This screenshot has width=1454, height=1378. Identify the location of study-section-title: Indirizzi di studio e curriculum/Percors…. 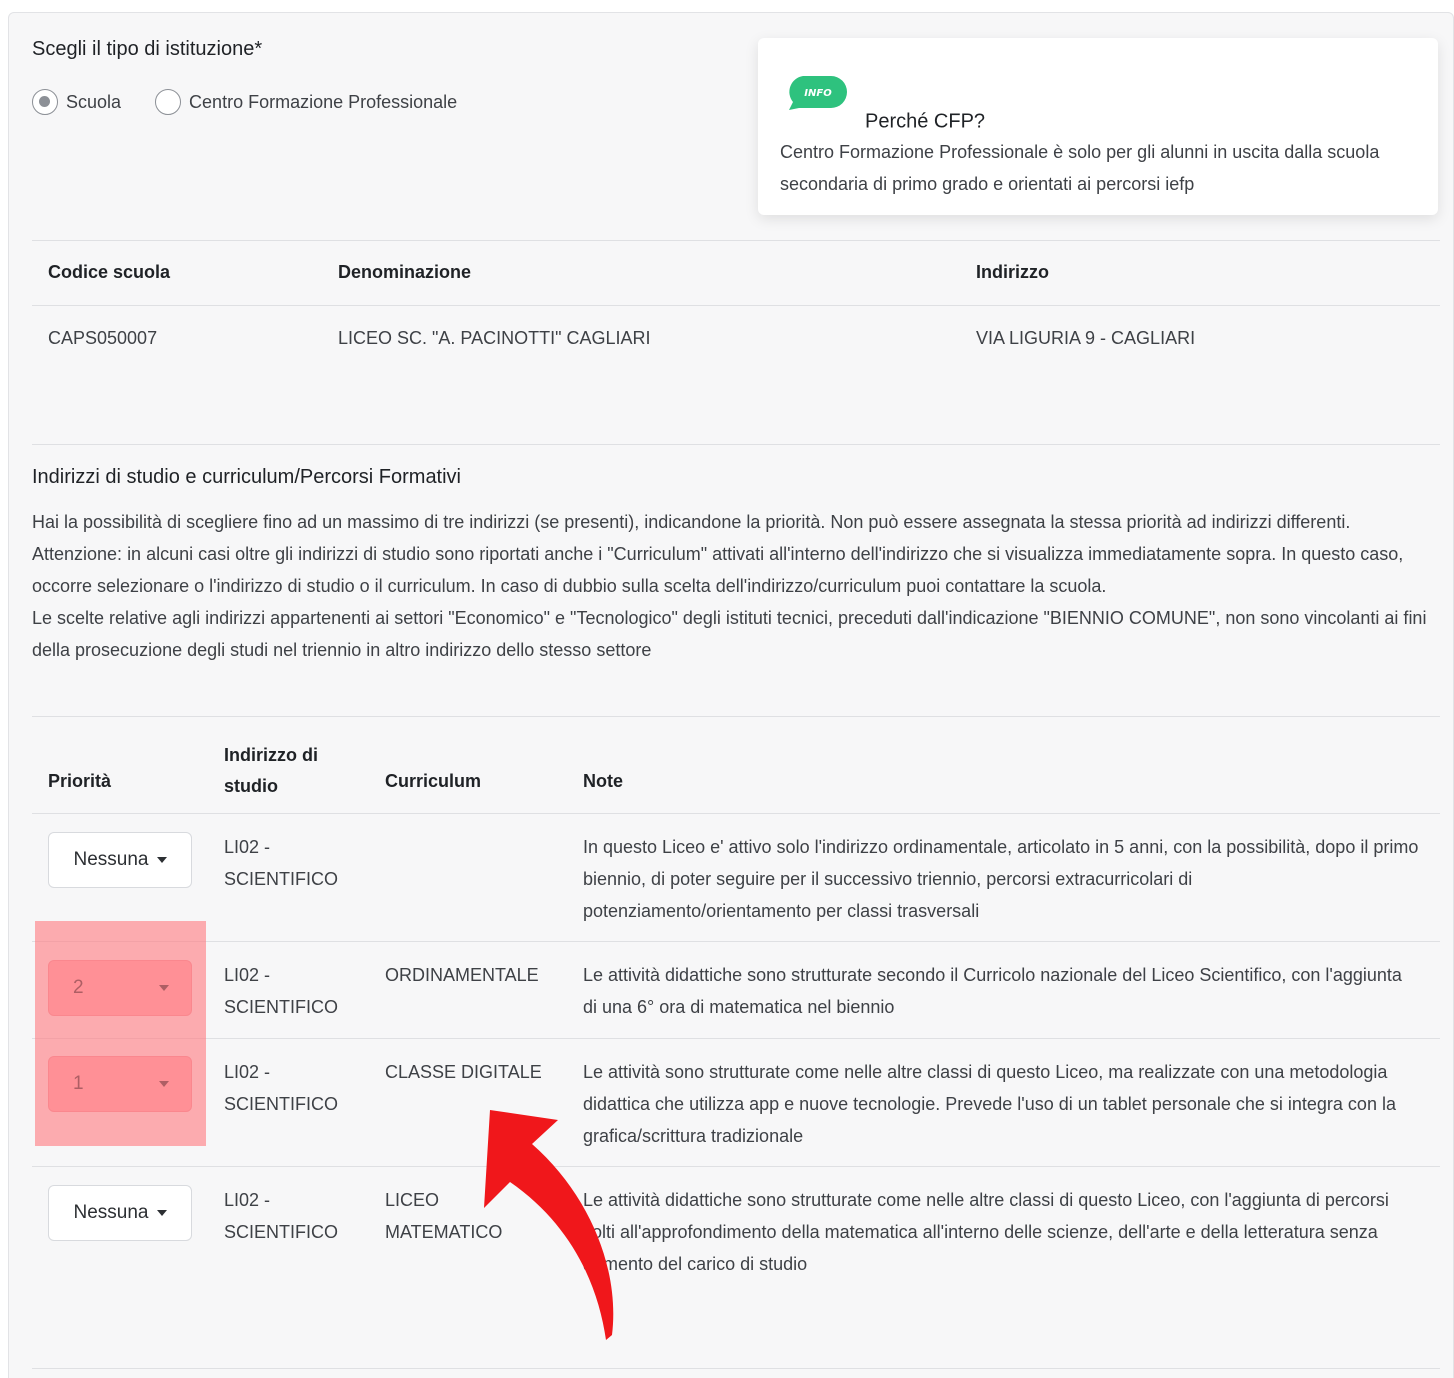
(247, 477).